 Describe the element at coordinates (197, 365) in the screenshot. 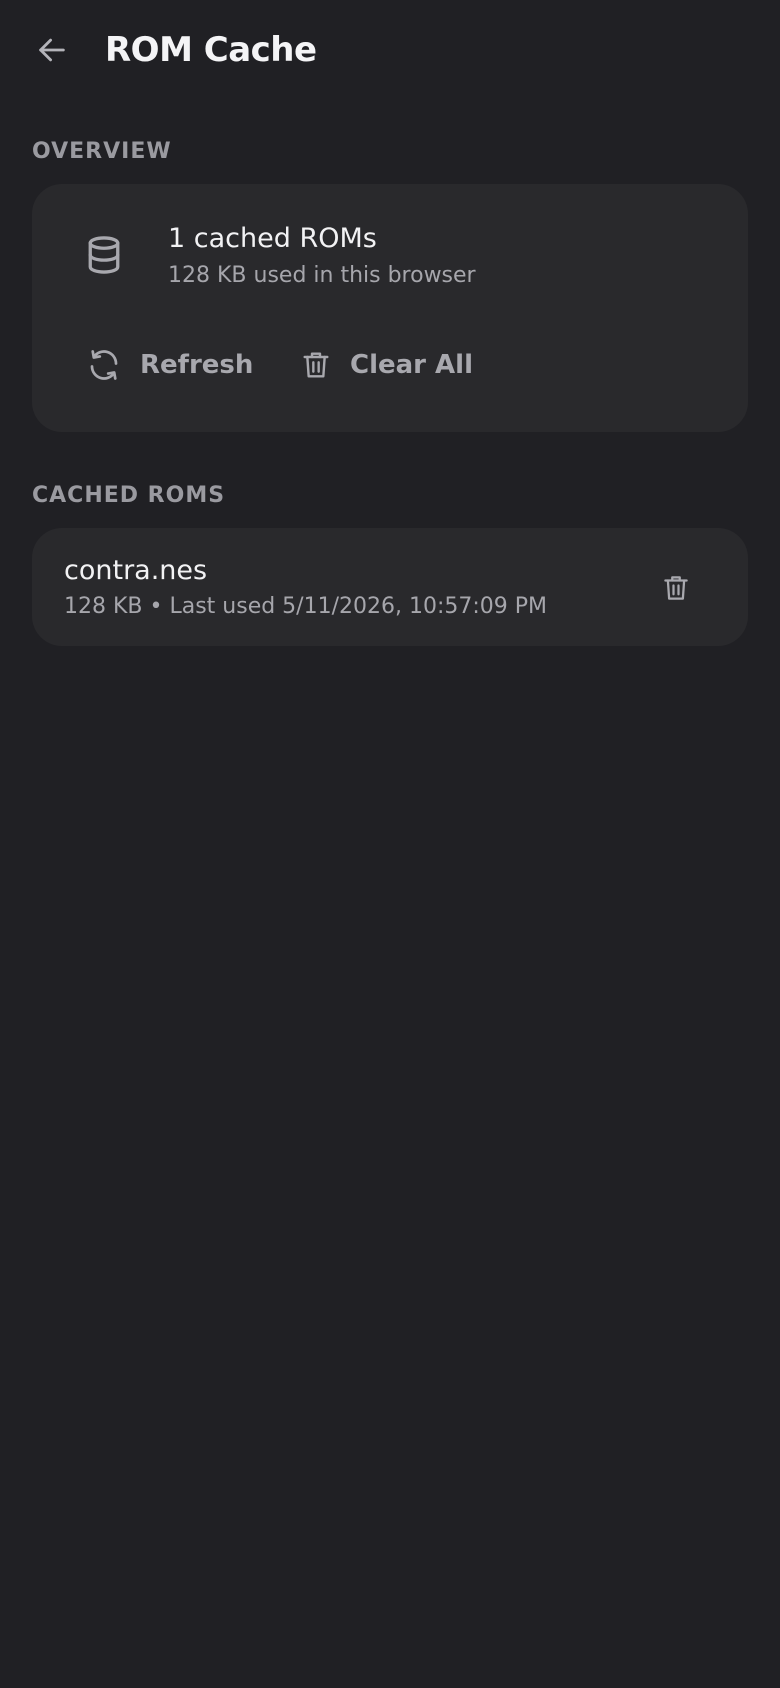

I see `refresh-label: Refresh` at that location.